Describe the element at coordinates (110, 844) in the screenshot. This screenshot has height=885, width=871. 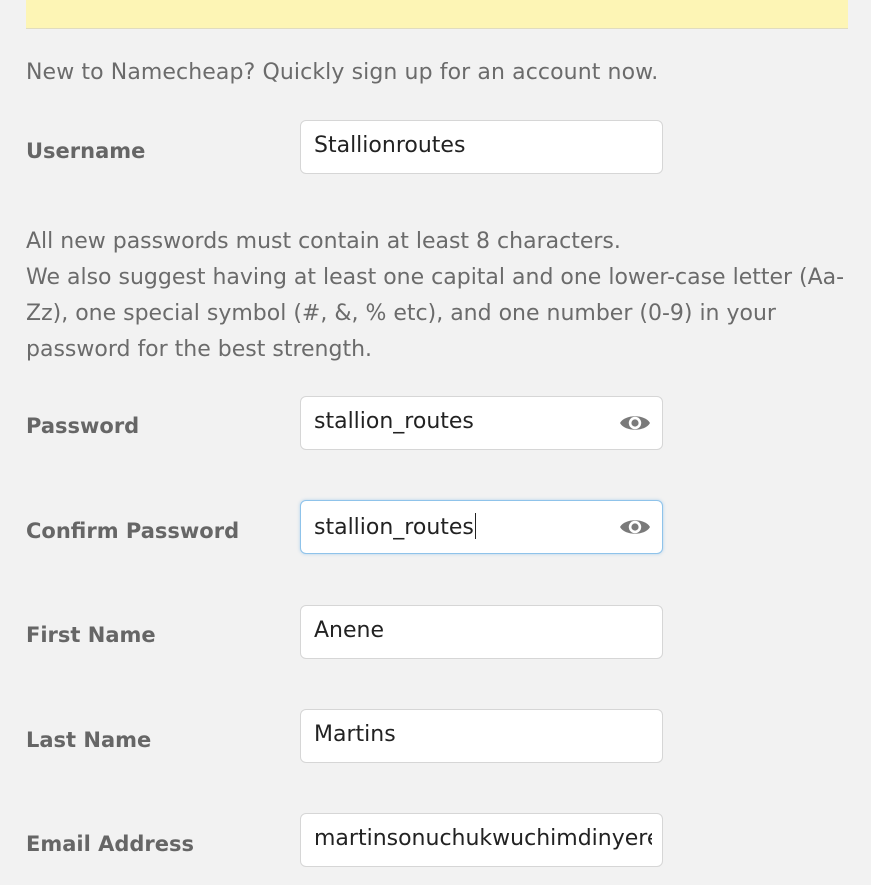
I see `email-label: Email Address` at that location.